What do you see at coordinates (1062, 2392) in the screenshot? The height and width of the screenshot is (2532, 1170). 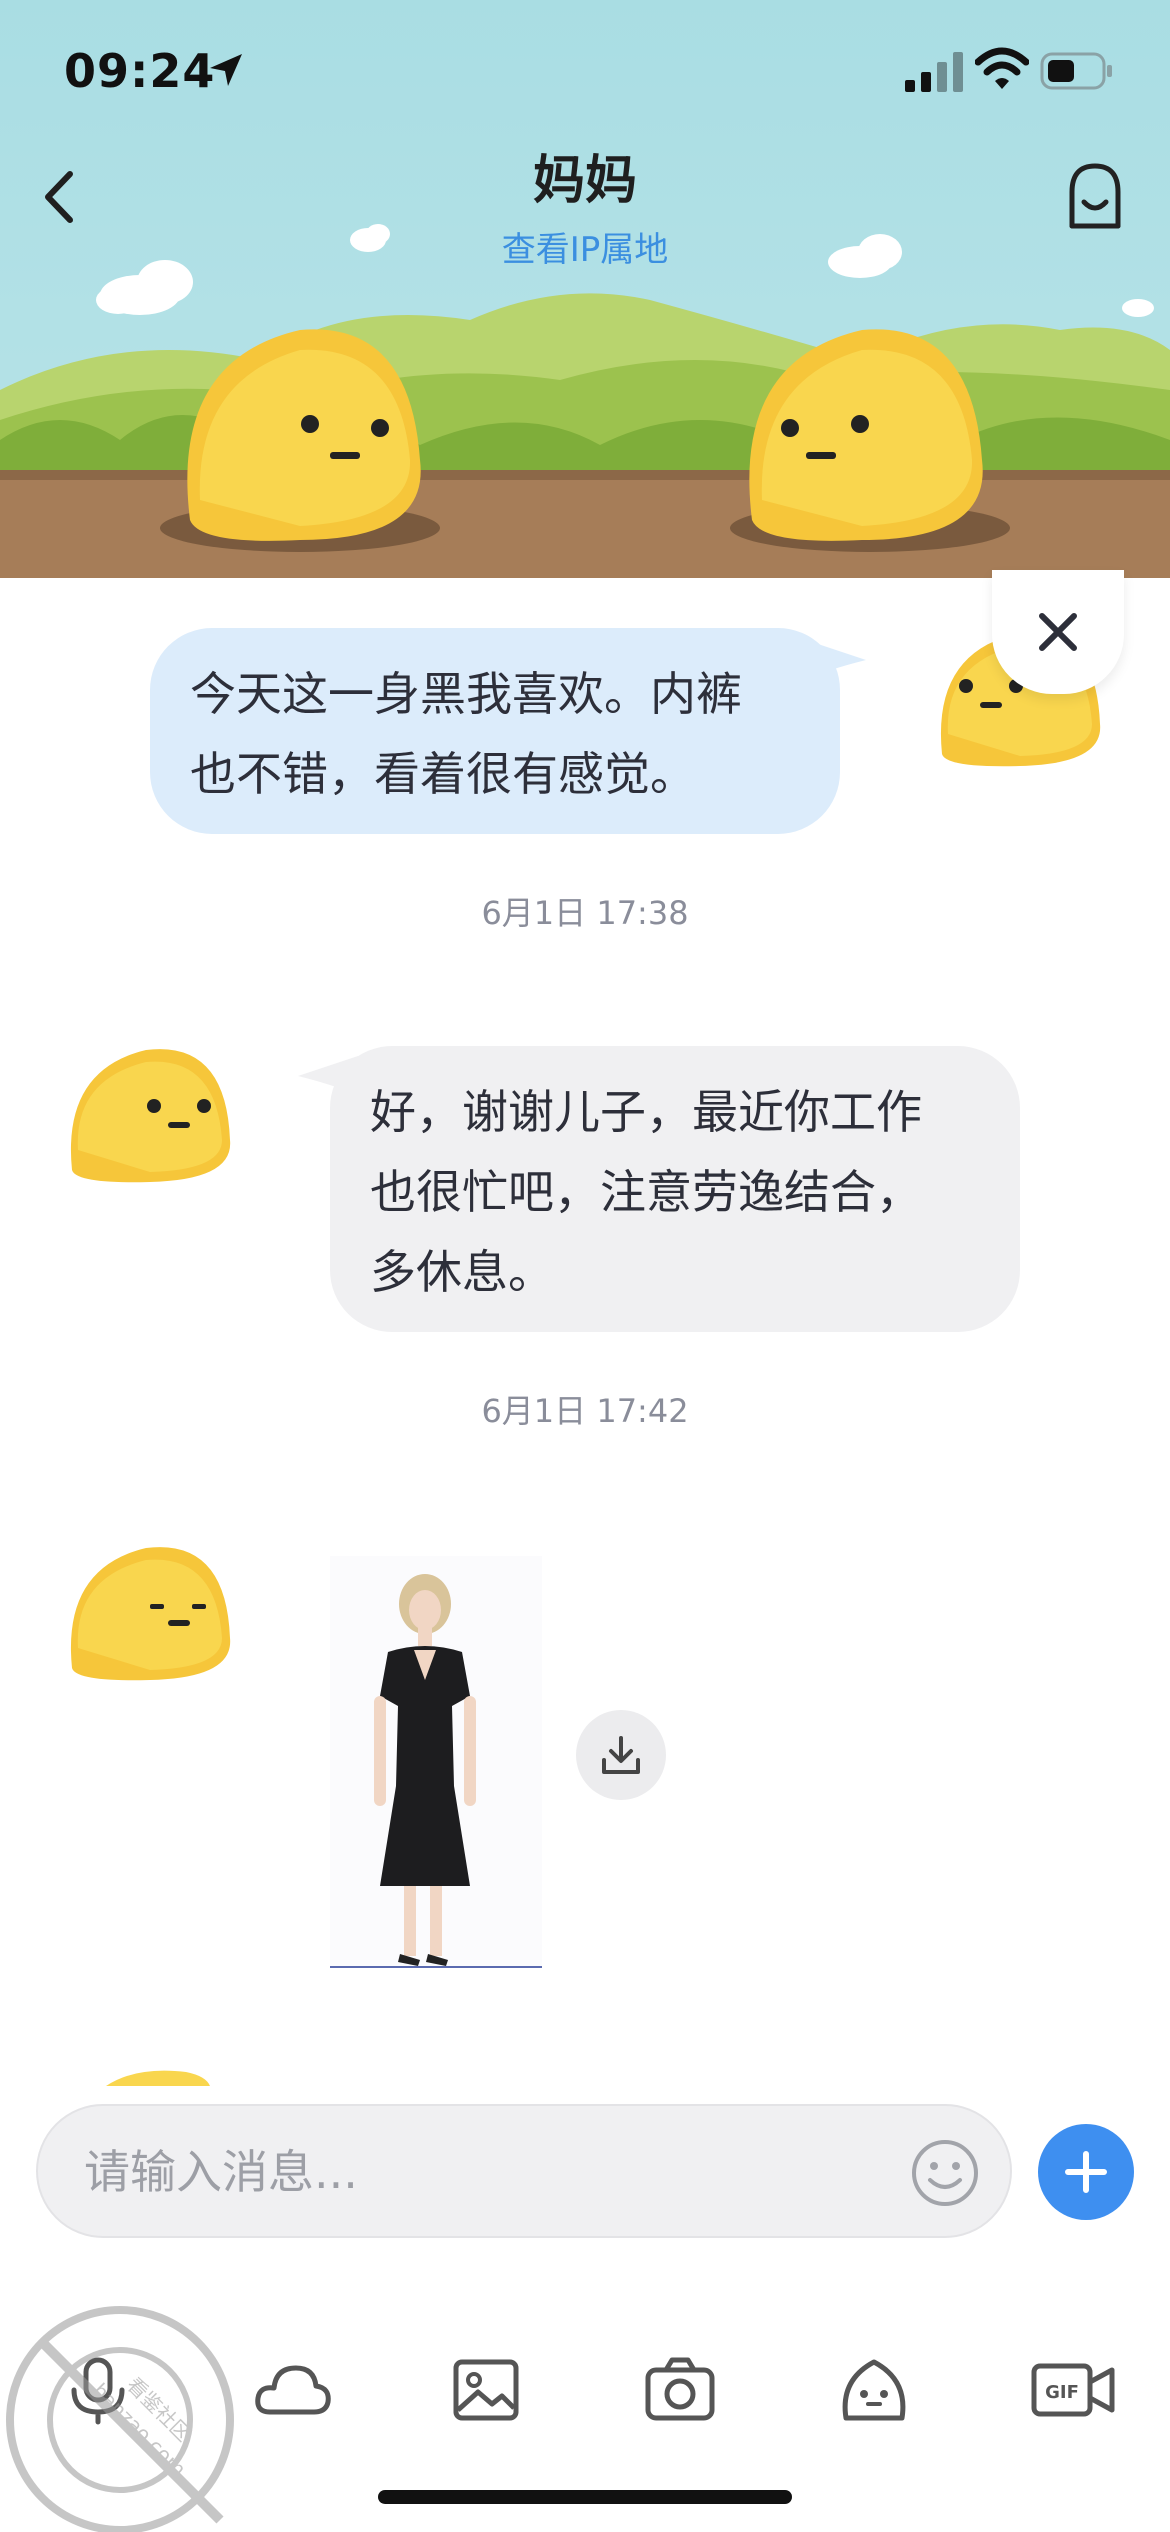 I see `svg-text: GIF` at bounding box center [1062, 2392].